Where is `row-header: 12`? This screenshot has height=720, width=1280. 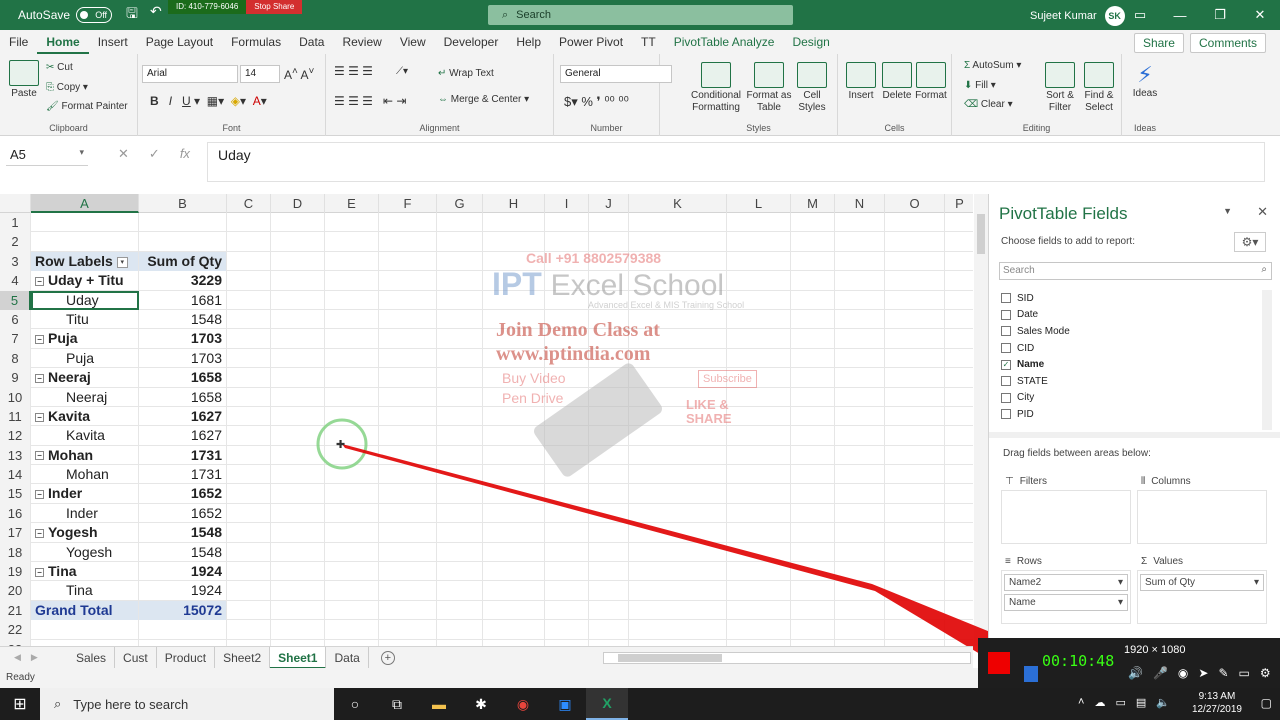 row-header: 12 is located at coordinates (15, 436).